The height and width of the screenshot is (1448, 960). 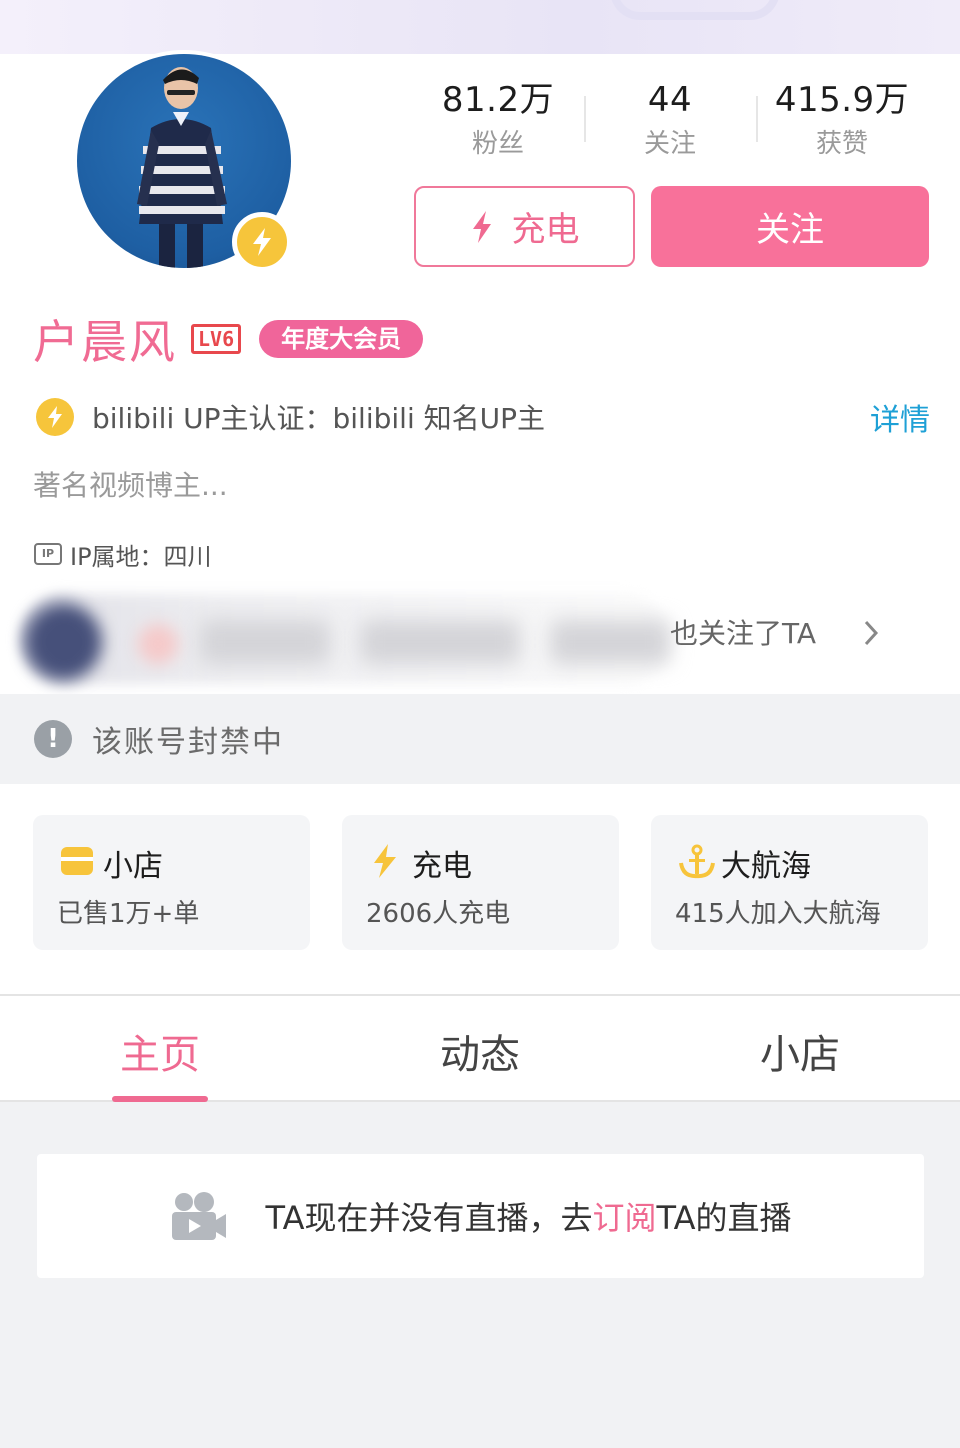 What do you see at coordinates (141, 556) in the screenshot?
I see `ip-location-text: IP属地：四川` at bounding box center [141, 556].